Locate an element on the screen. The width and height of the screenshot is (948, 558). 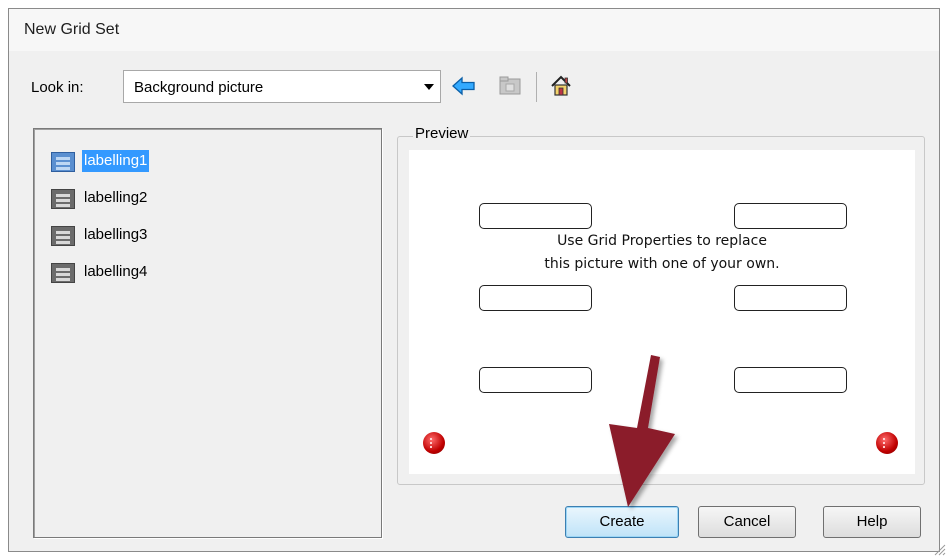
dialog-title: New Grid Set is located at coordinates (72, 29).